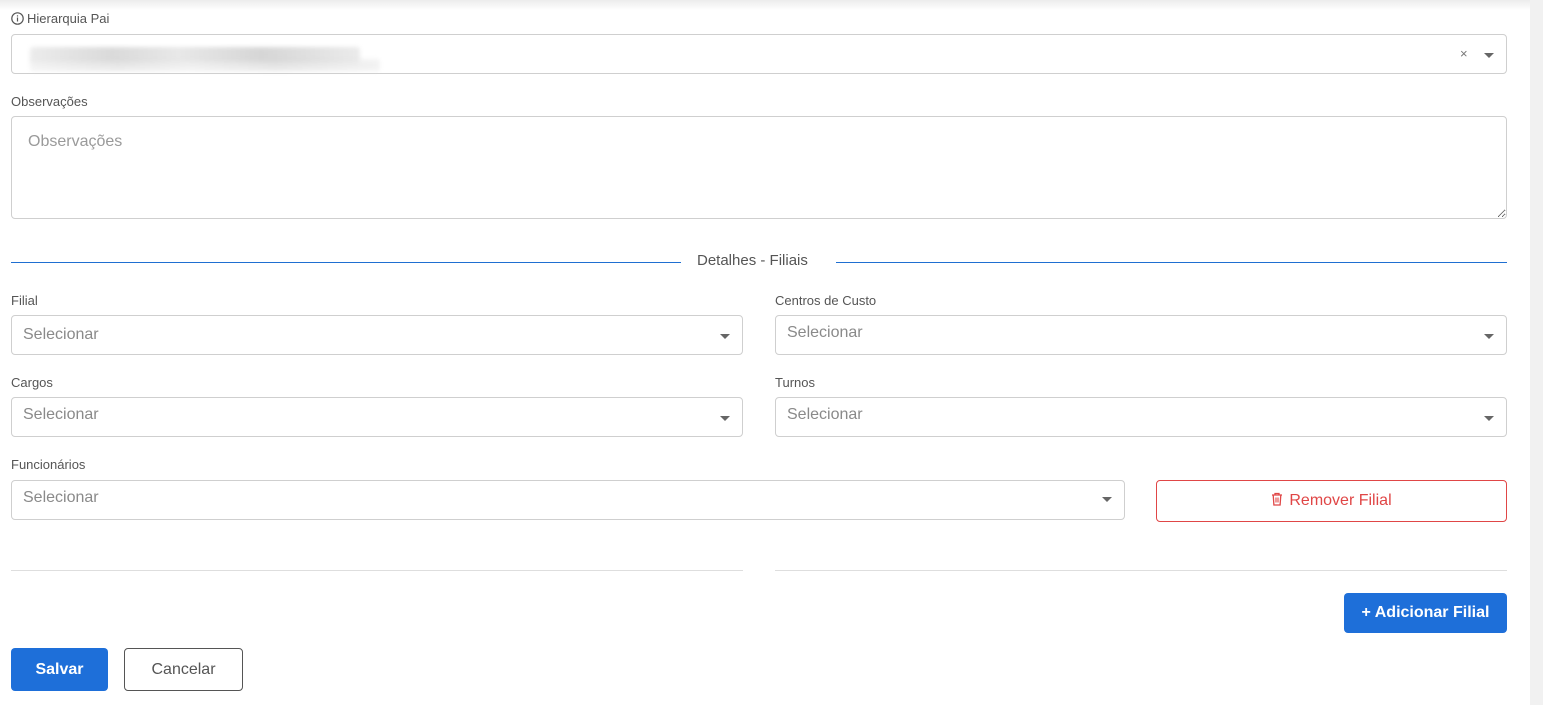 The width and height of the screenshot is (1543, 705). What do you see at coordinates (765, 5) in the screenshot?
I see `top-shadow` at bounding box center [765, 5].